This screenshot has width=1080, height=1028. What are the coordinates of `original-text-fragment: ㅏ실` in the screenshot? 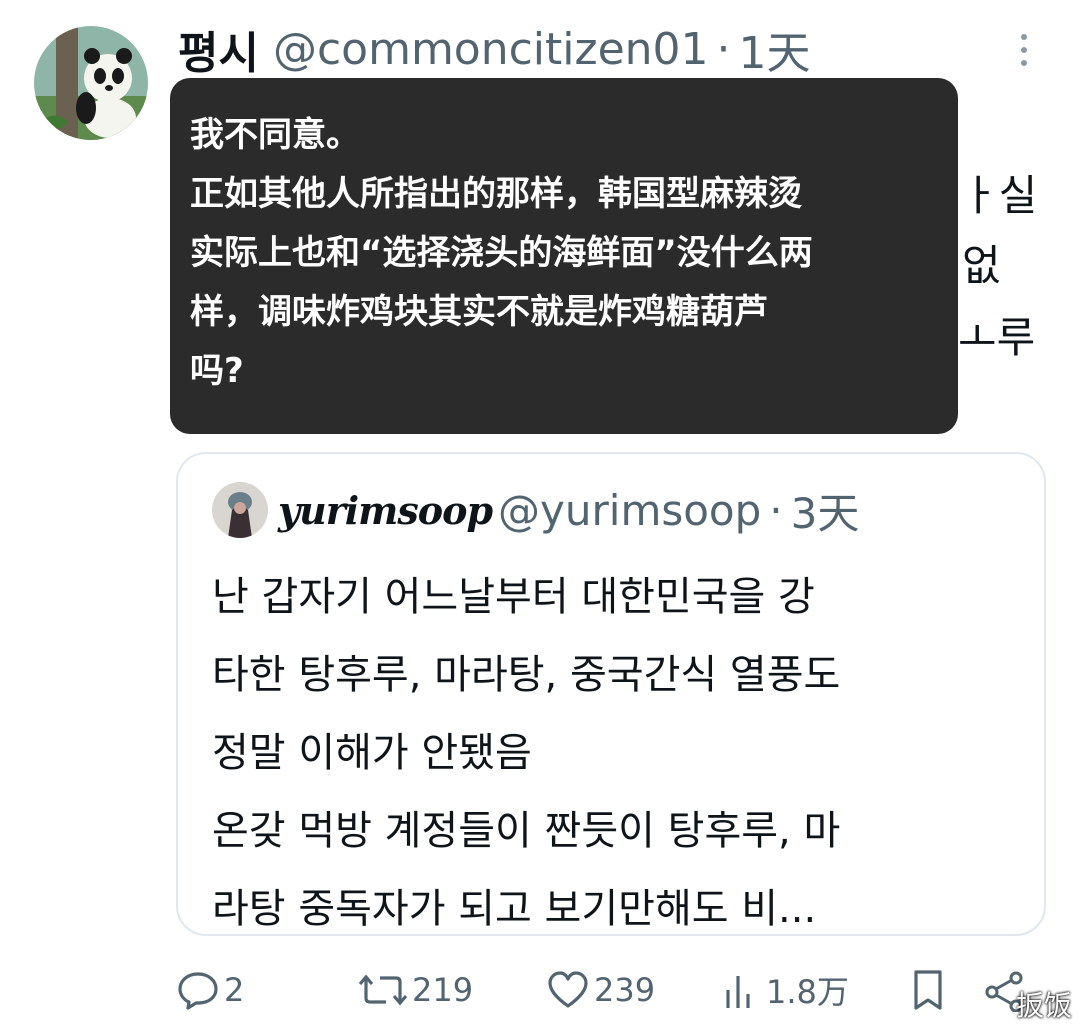 It's located at (999, 195).